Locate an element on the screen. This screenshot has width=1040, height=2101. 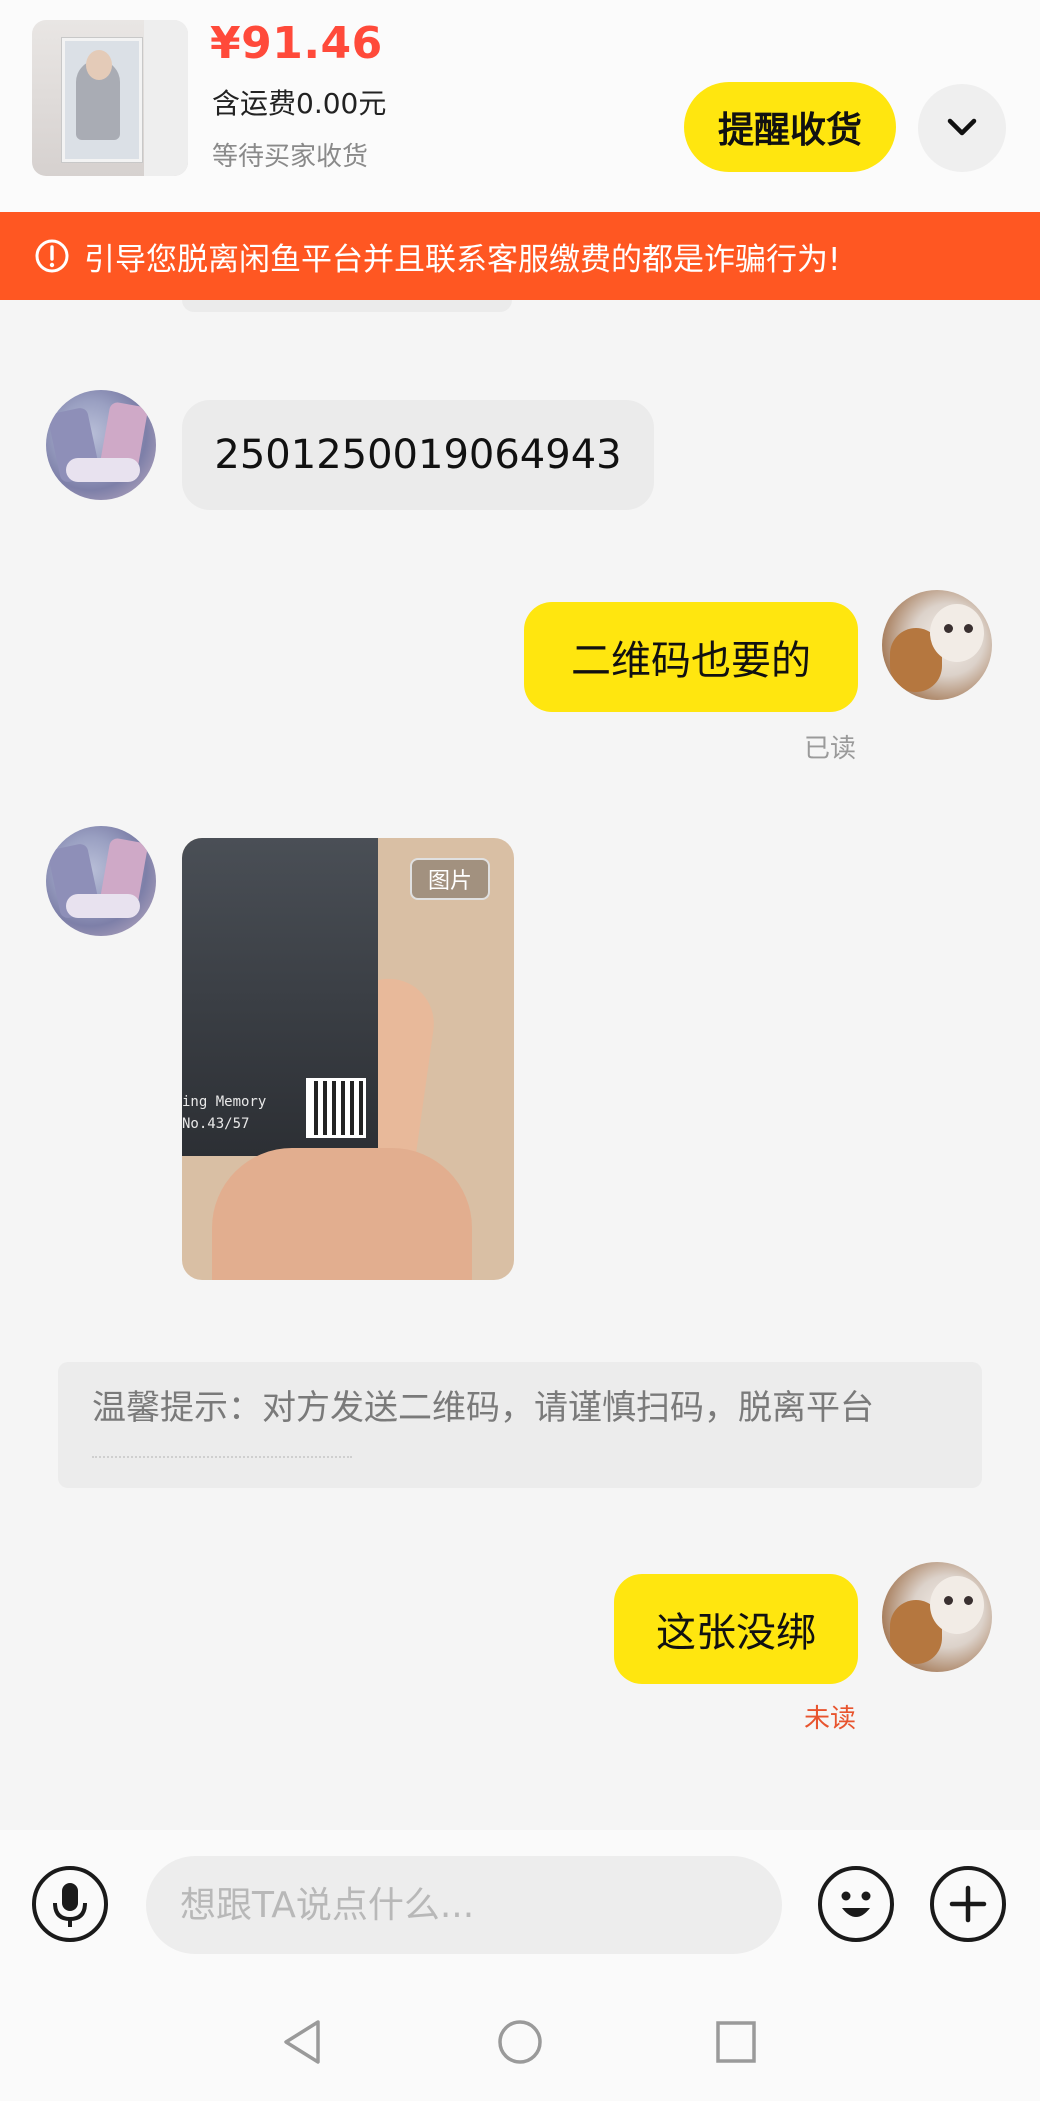
plus-icon is located at coordinates (968, 1904).